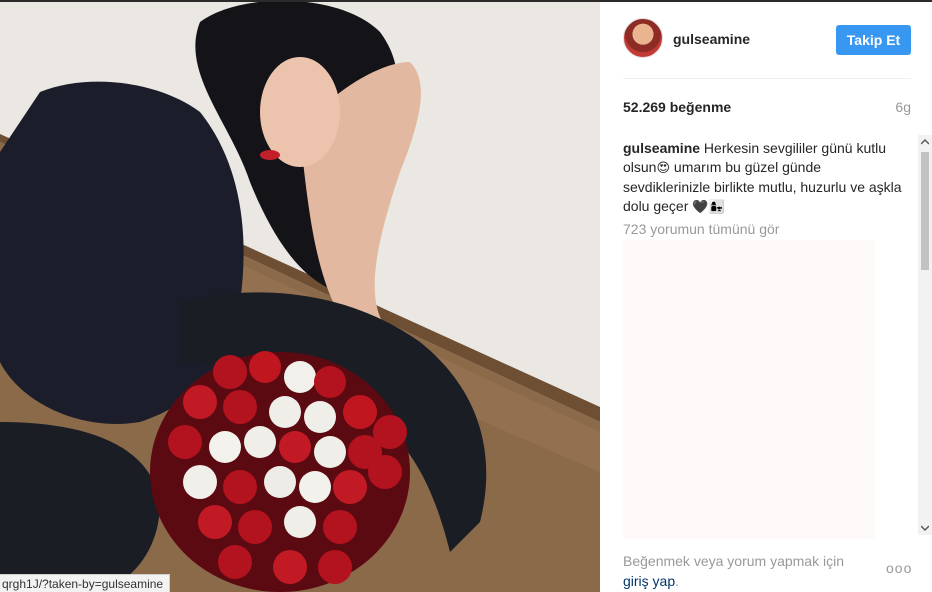 The width and height of the screenshot is (932, 592). Describe the element at coordinates (733, 561) in the screenshot. I see `login-prompt-text: Beğenmek veya yorum yapmak için` at that location.